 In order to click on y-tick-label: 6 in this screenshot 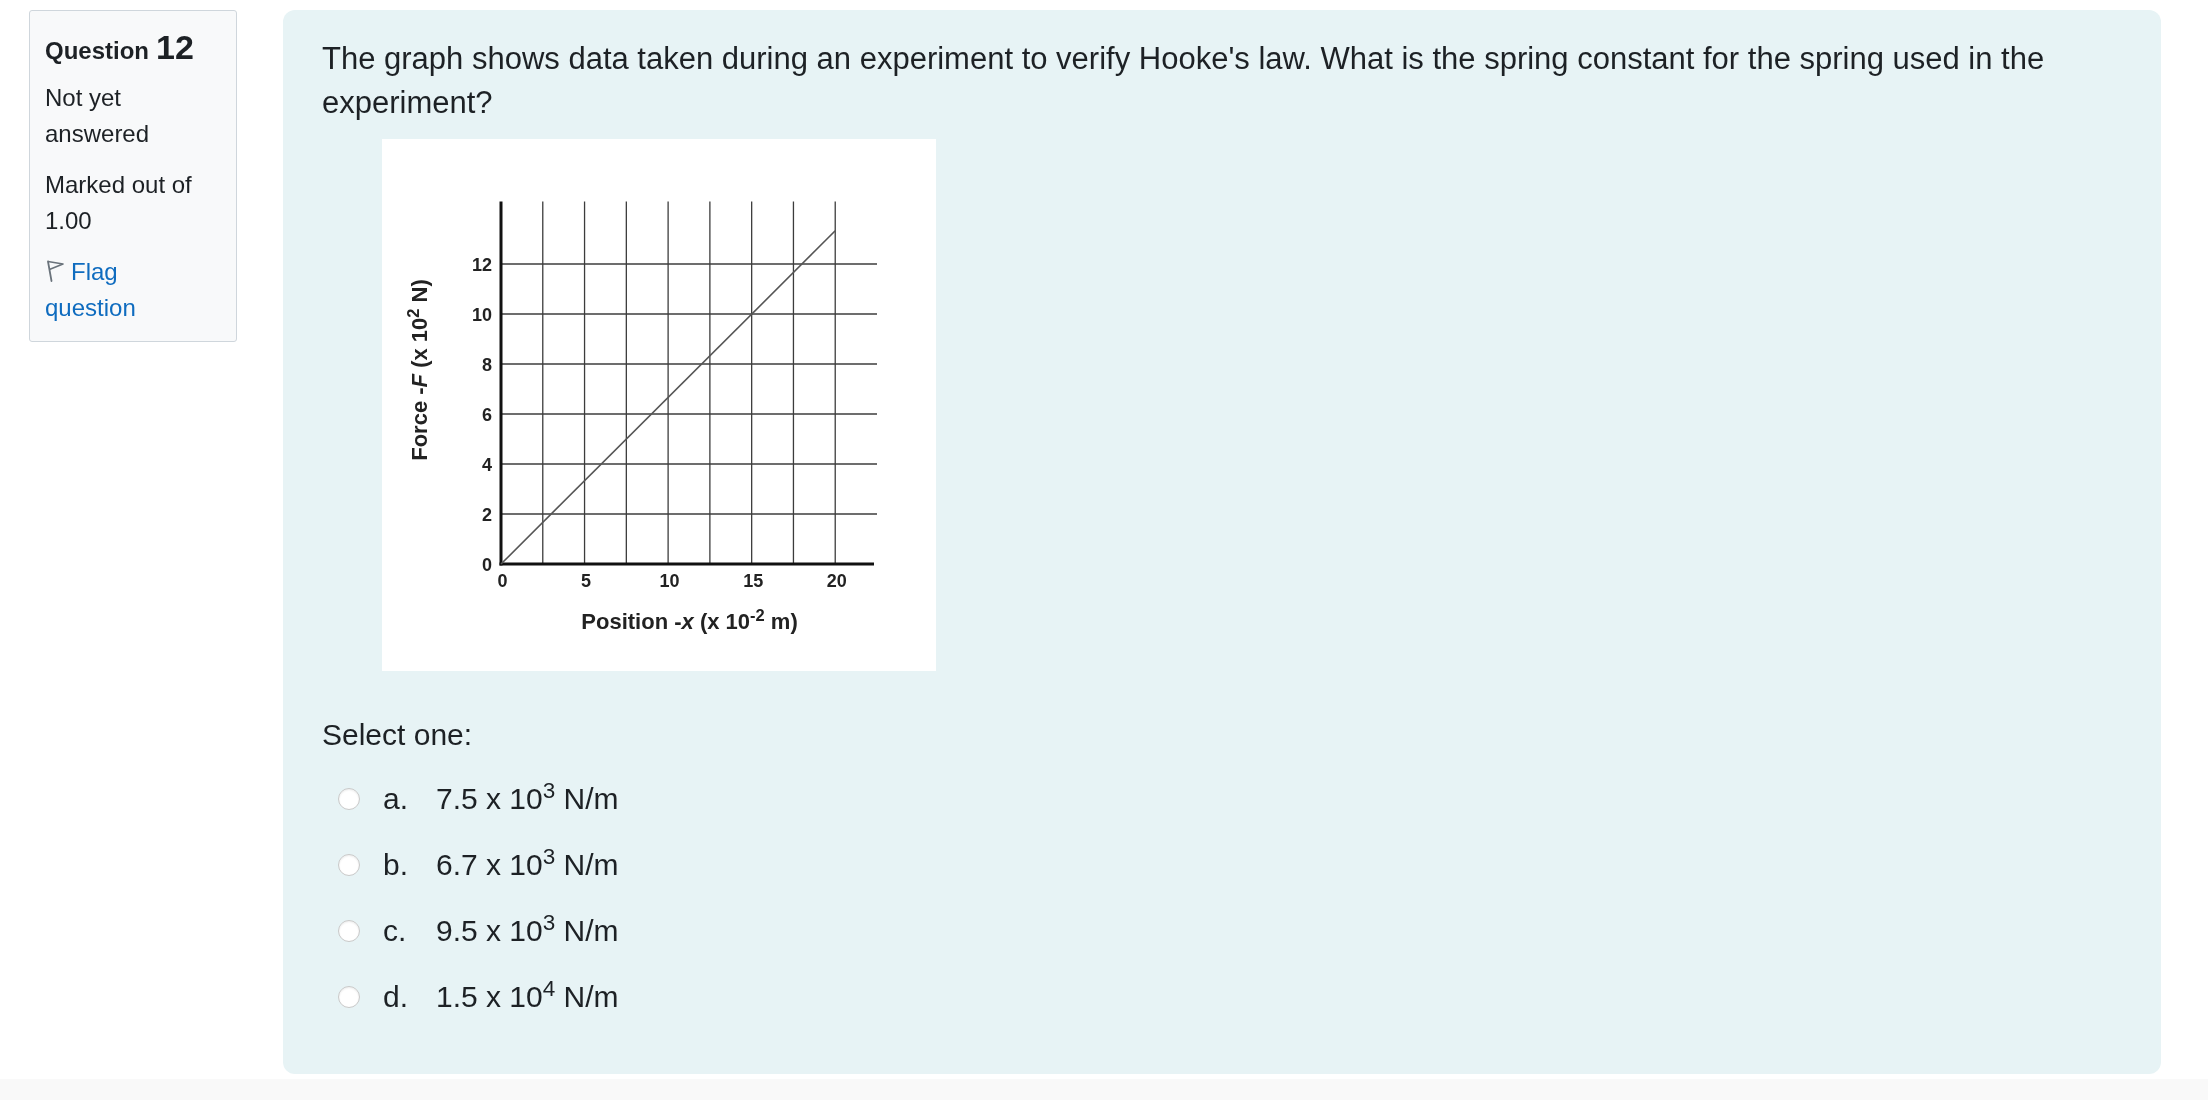, I will do `click(487, 414)`.